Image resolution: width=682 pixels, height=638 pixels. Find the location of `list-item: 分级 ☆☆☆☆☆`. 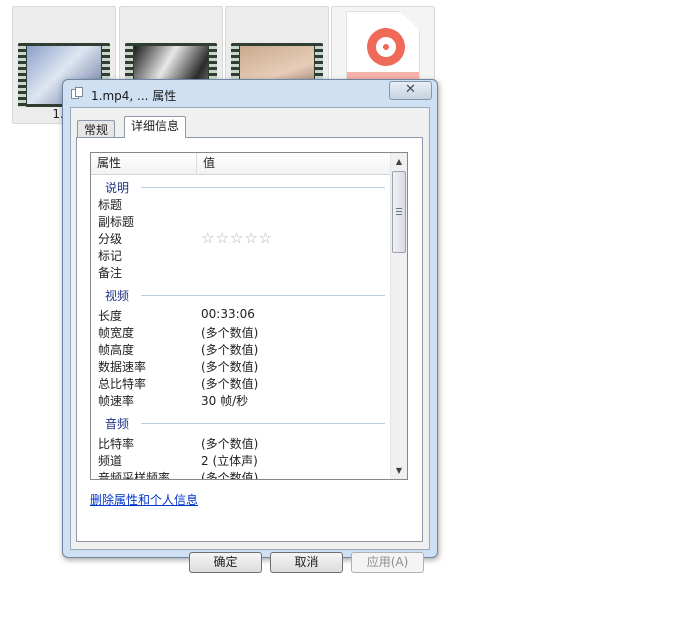

list-item: 分级 ☆☆☆☆☆ is located at coordinates (241, 238).